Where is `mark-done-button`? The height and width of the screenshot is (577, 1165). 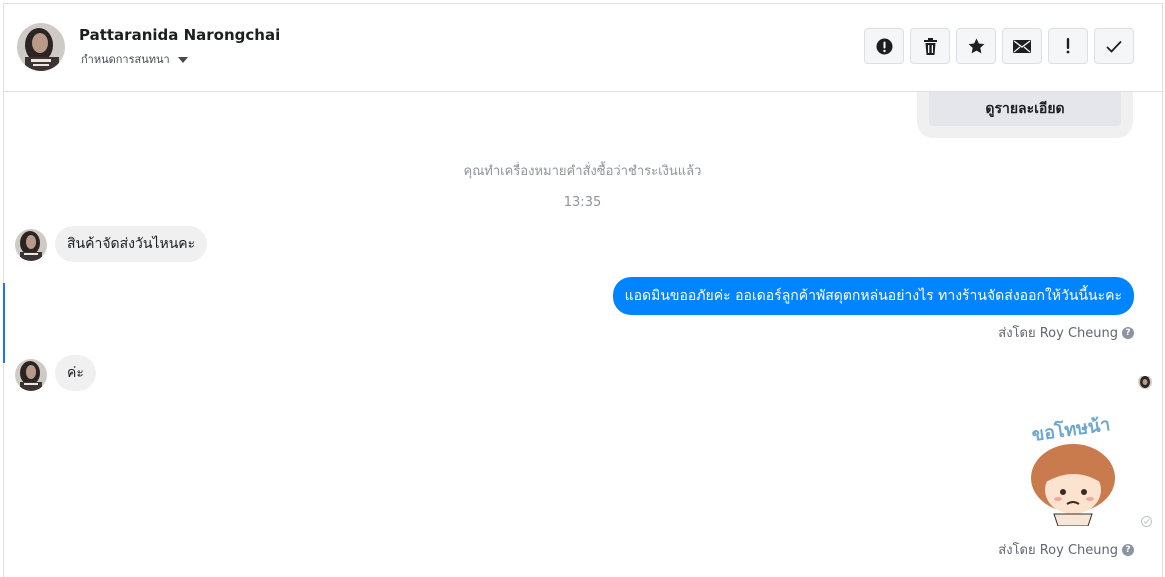
mark-done-button is located at coordinates (1114, 46).